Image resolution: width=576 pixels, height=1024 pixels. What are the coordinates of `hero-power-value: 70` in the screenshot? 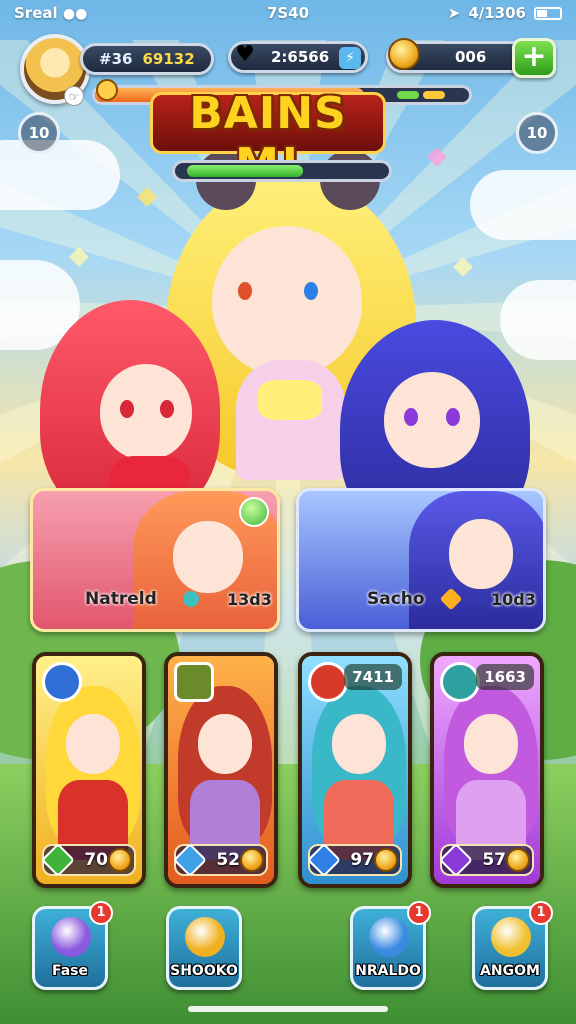 It's located at (96, 860).